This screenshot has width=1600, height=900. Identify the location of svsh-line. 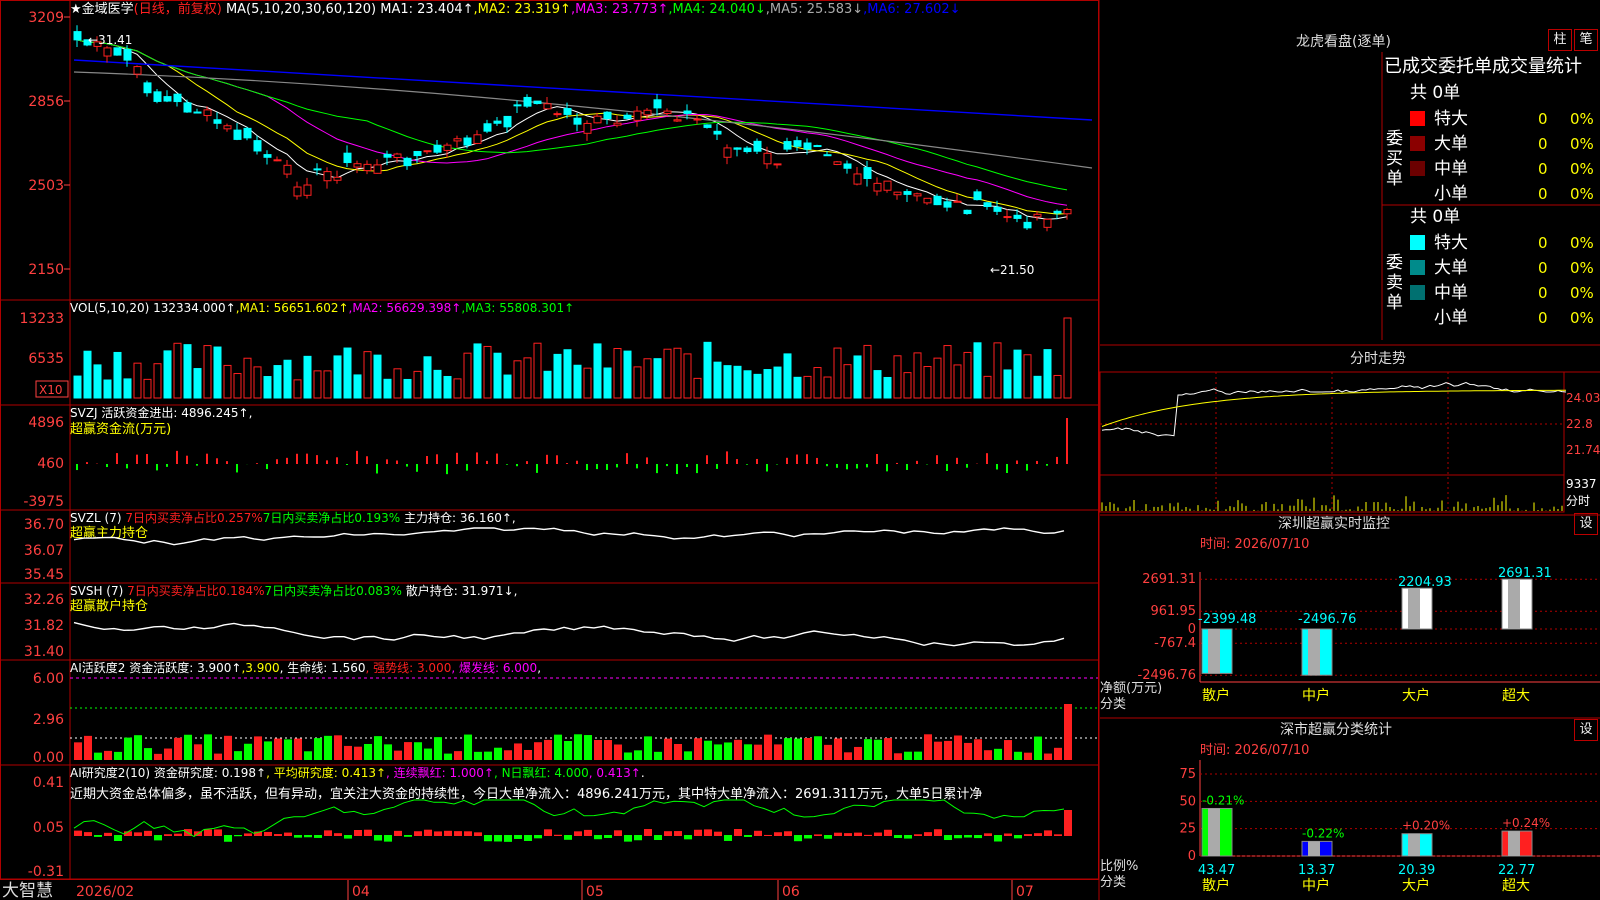
(569, 634).